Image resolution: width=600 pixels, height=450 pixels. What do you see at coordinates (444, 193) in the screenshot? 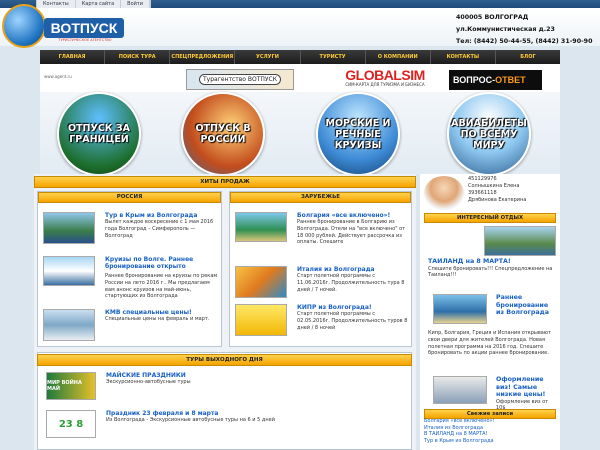
I see `manager-avatar` at bounding box center [444, 193].